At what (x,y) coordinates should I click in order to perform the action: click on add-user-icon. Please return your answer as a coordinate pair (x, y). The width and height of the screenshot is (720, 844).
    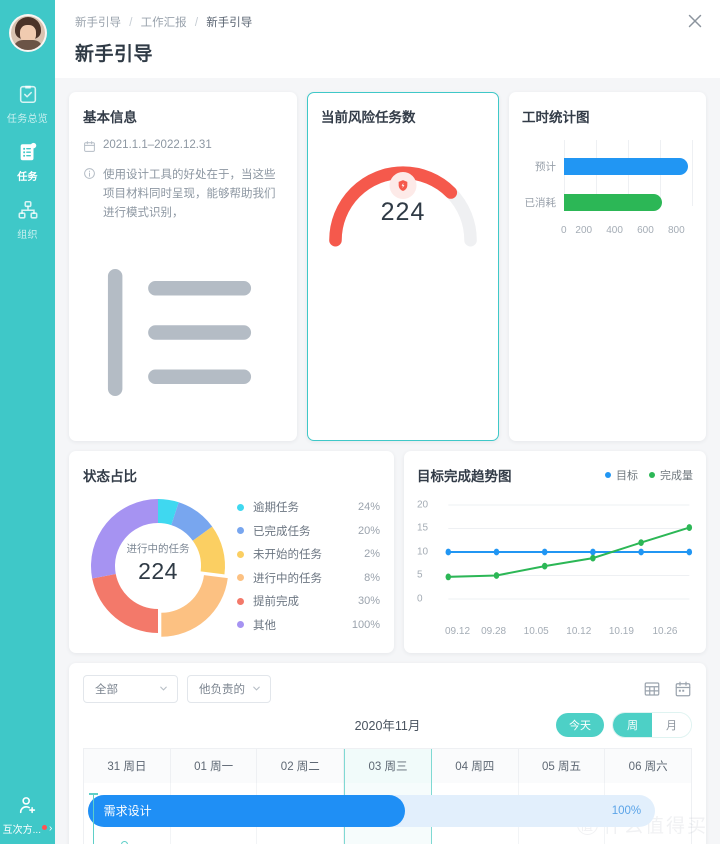
    Looking at the image, I should click on (28, 805).